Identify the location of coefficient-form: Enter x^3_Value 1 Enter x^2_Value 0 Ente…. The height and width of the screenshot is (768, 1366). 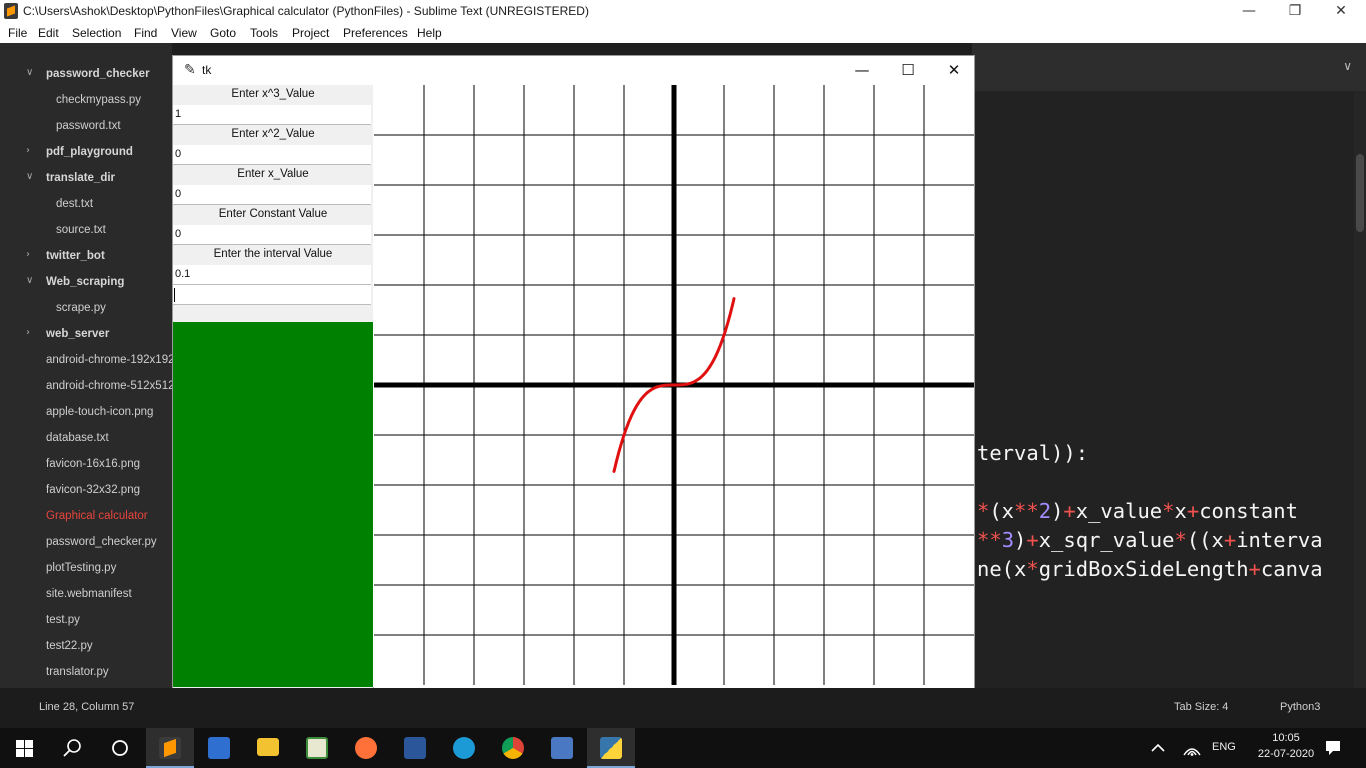
(273, 386).